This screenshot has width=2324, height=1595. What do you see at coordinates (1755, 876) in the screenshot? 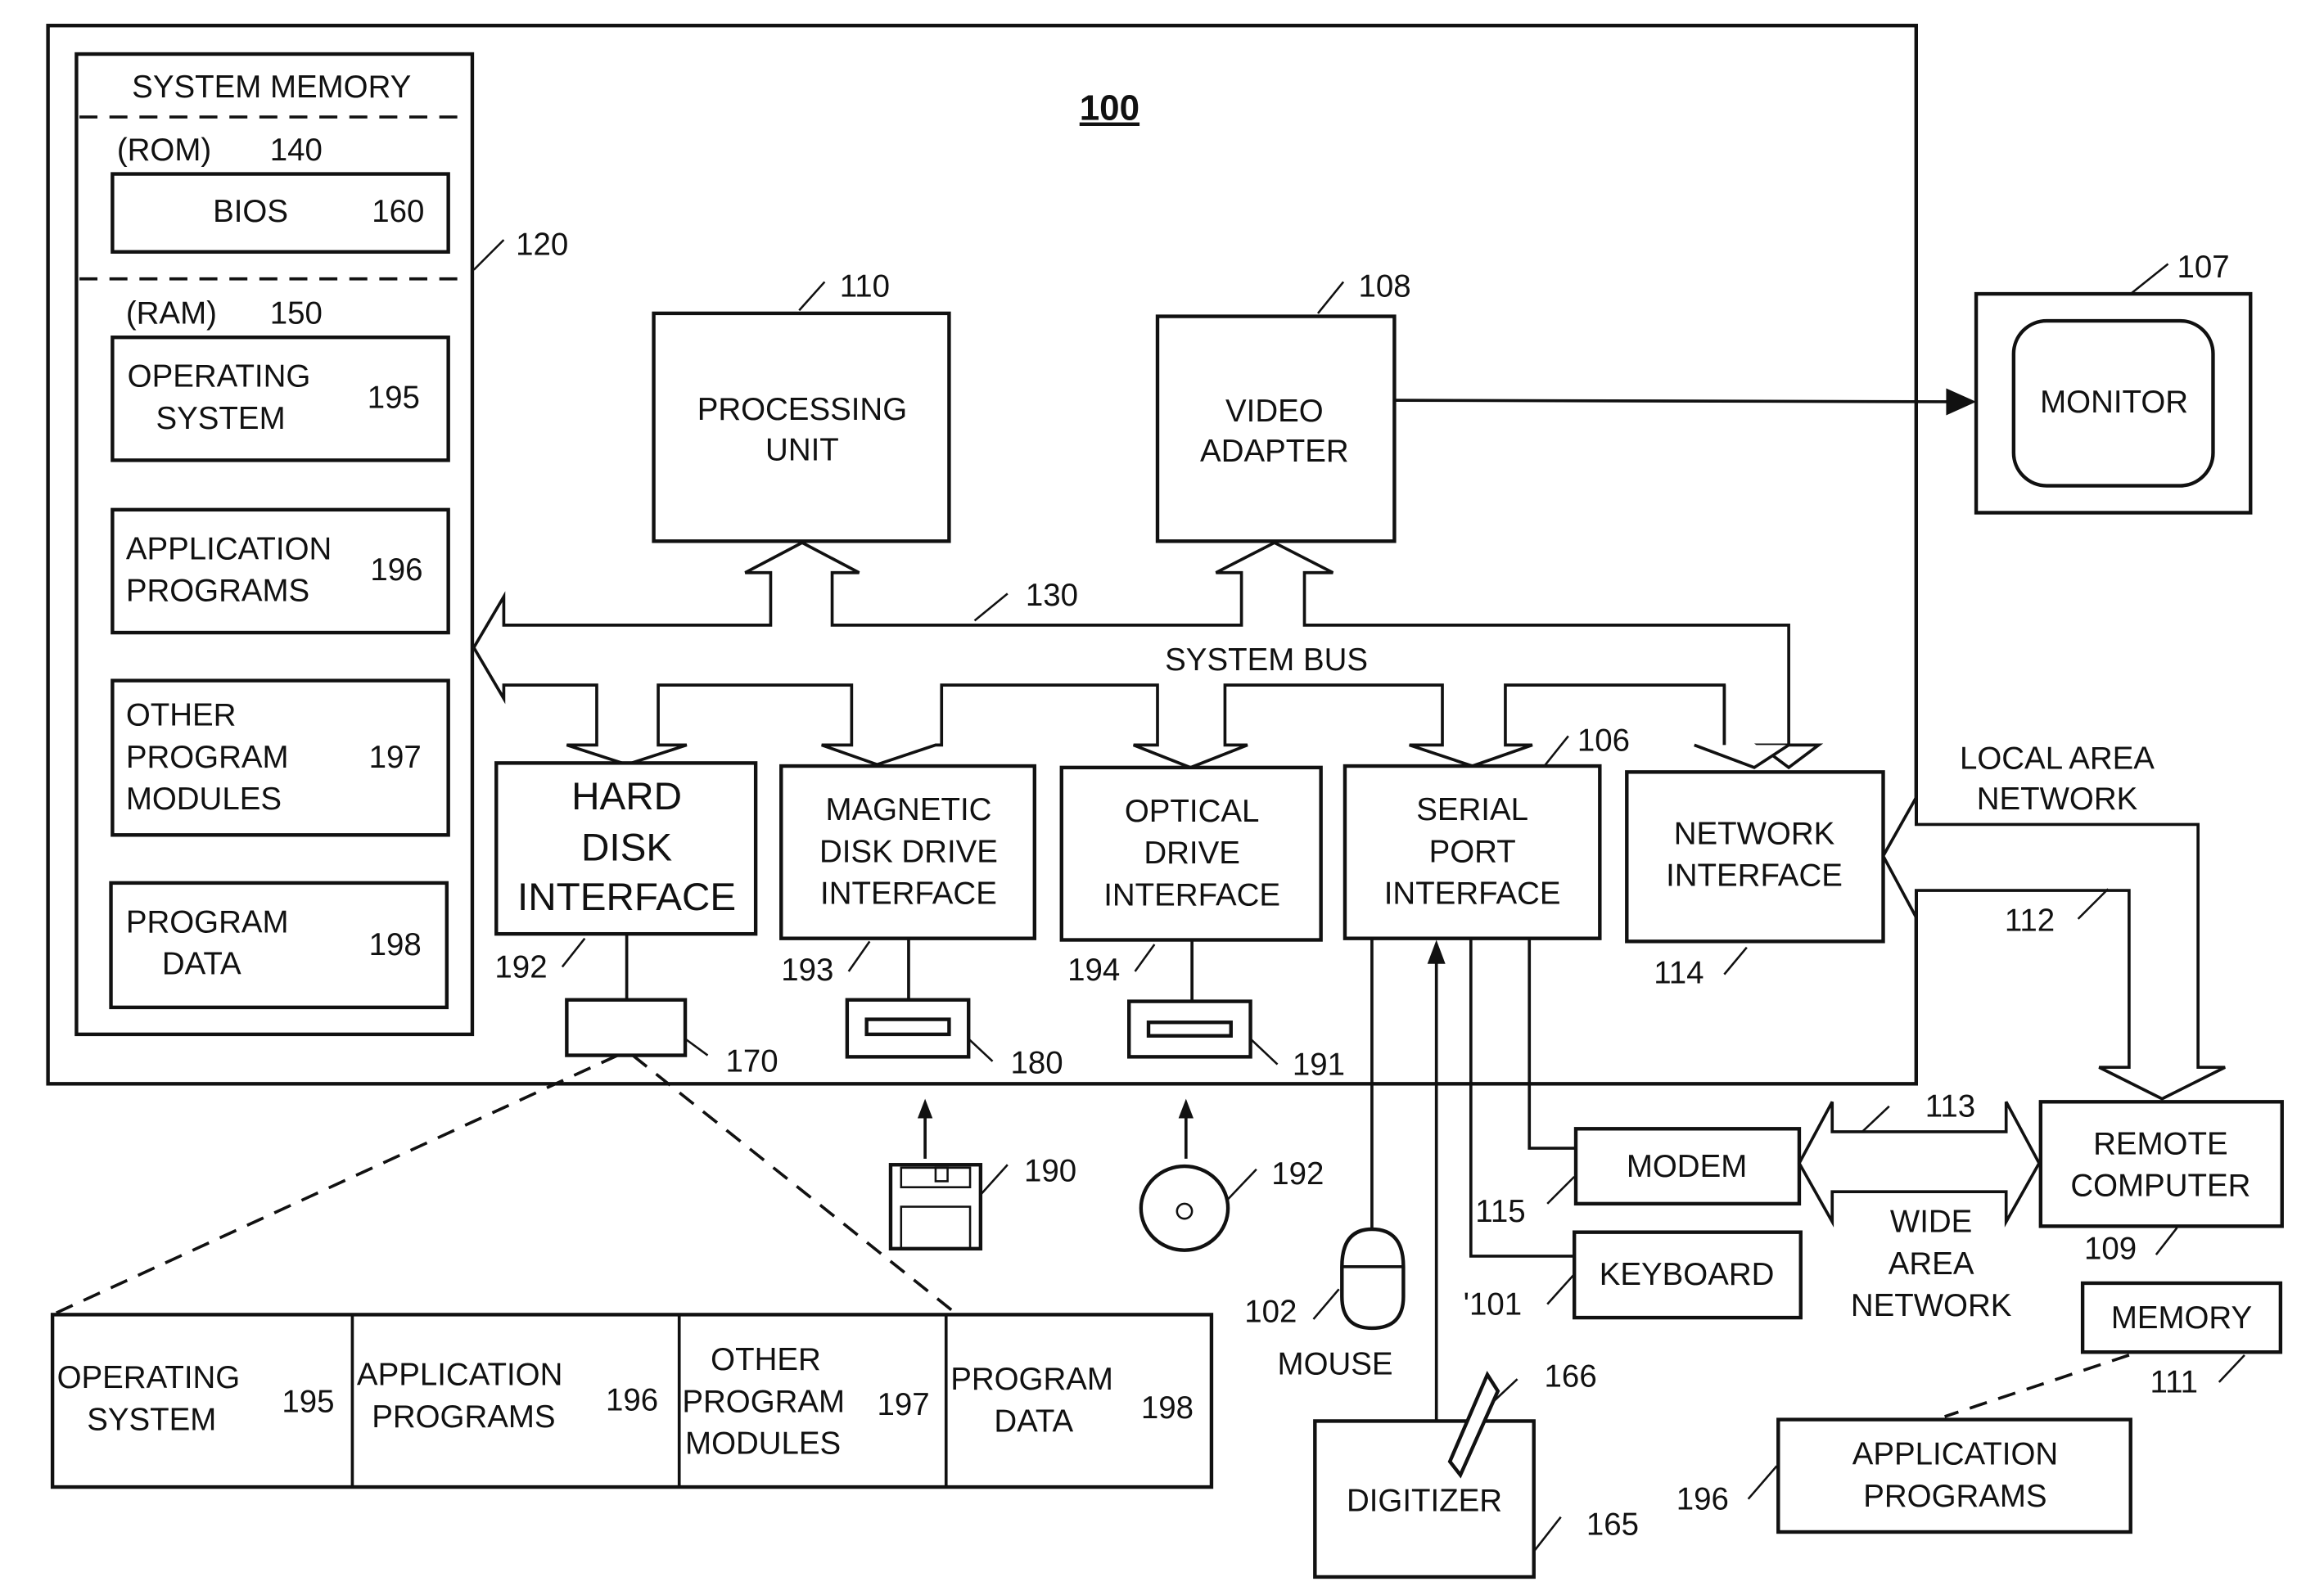
I see `ni-line2: INTERFACE` at bounding box center [1755, 876].